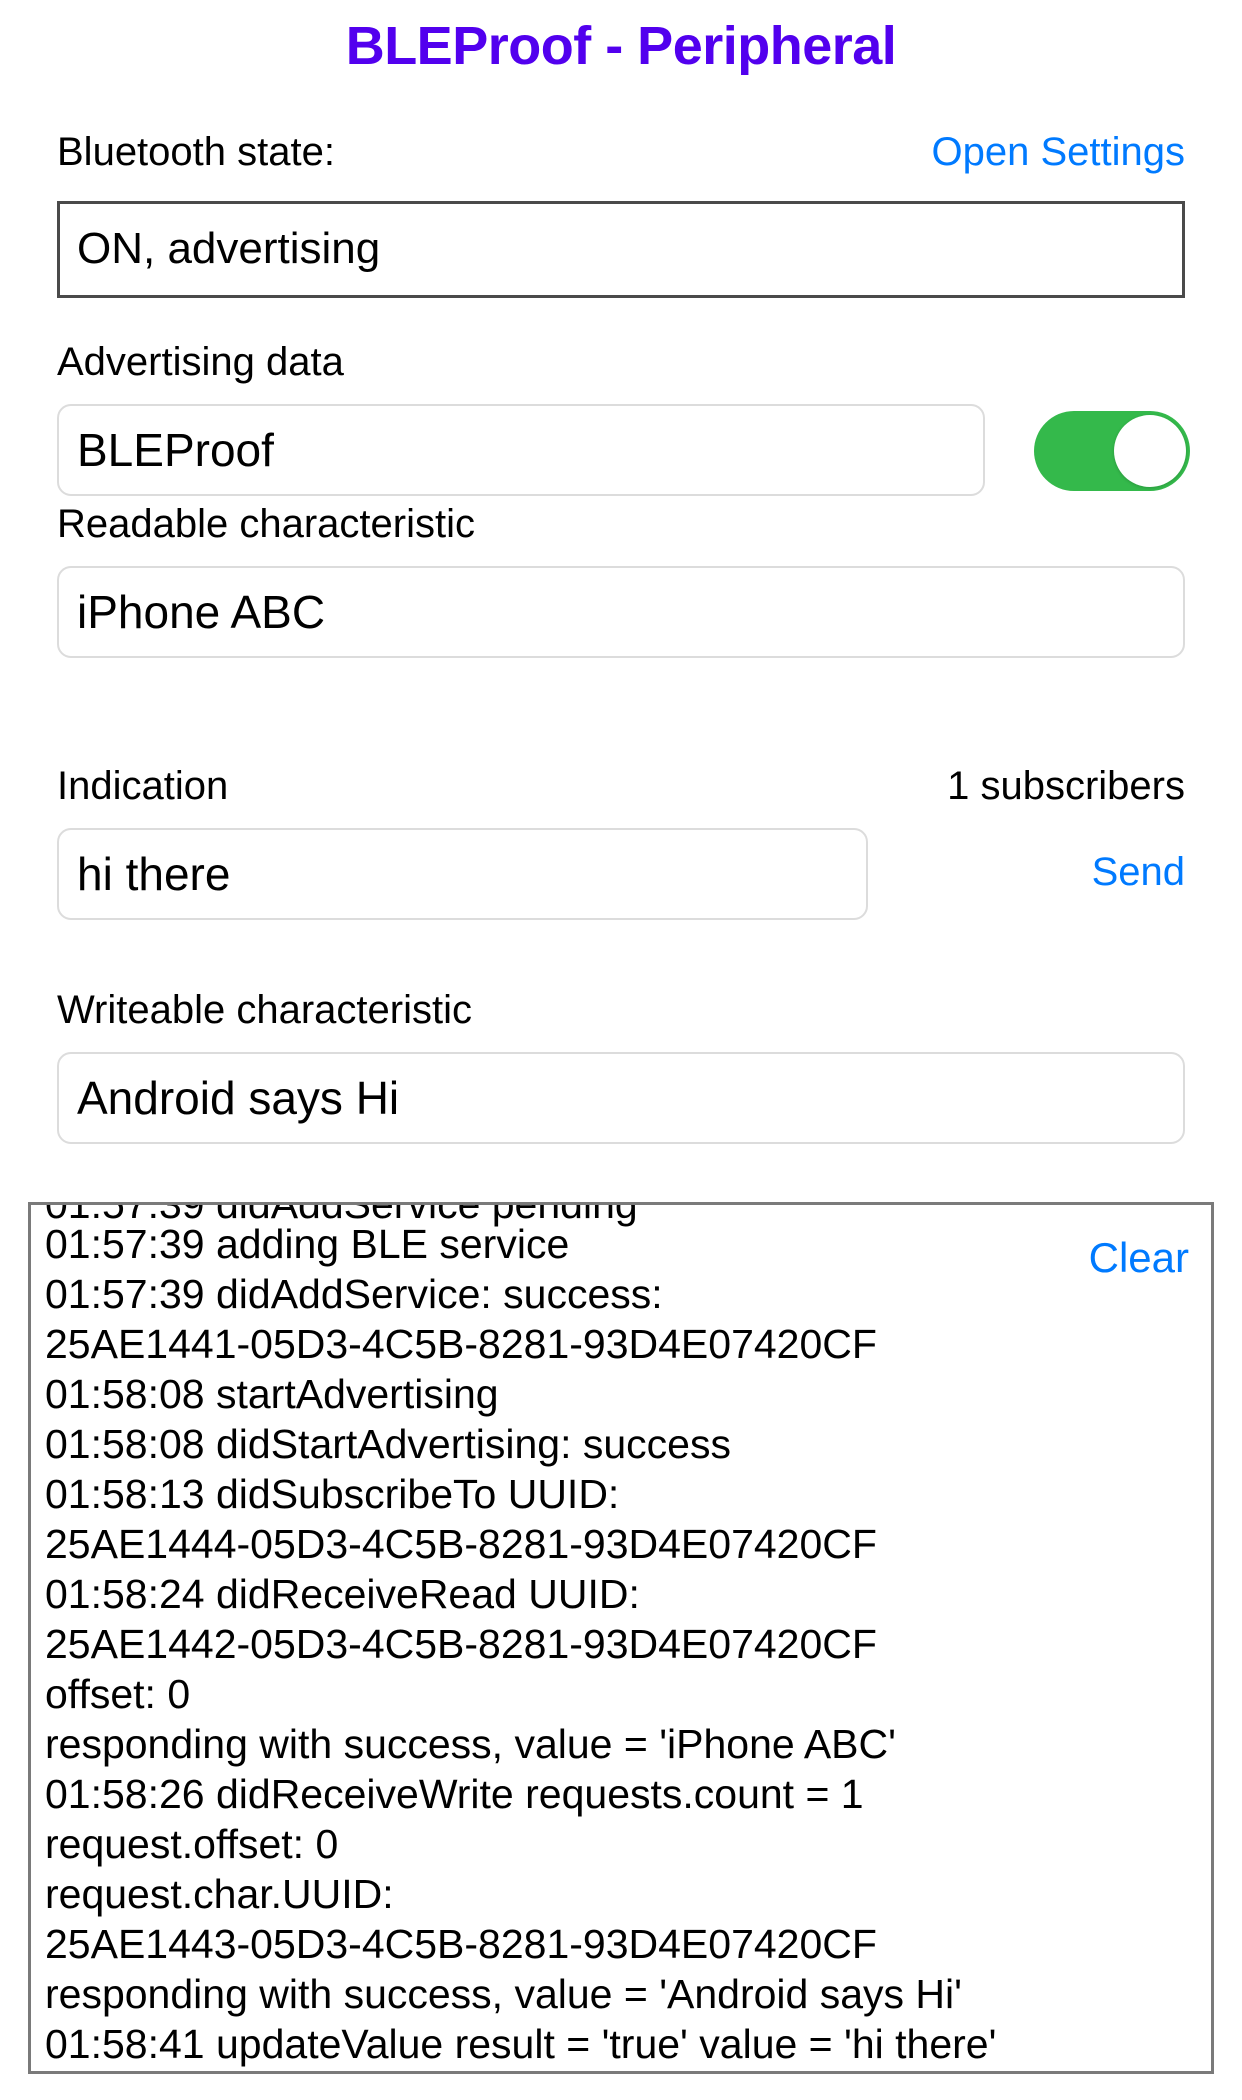 This screenshot has width=1242, height=2100. I want to click on log-line: 01:58:24 didReceiveRead UUID:, so click(342, 1594).